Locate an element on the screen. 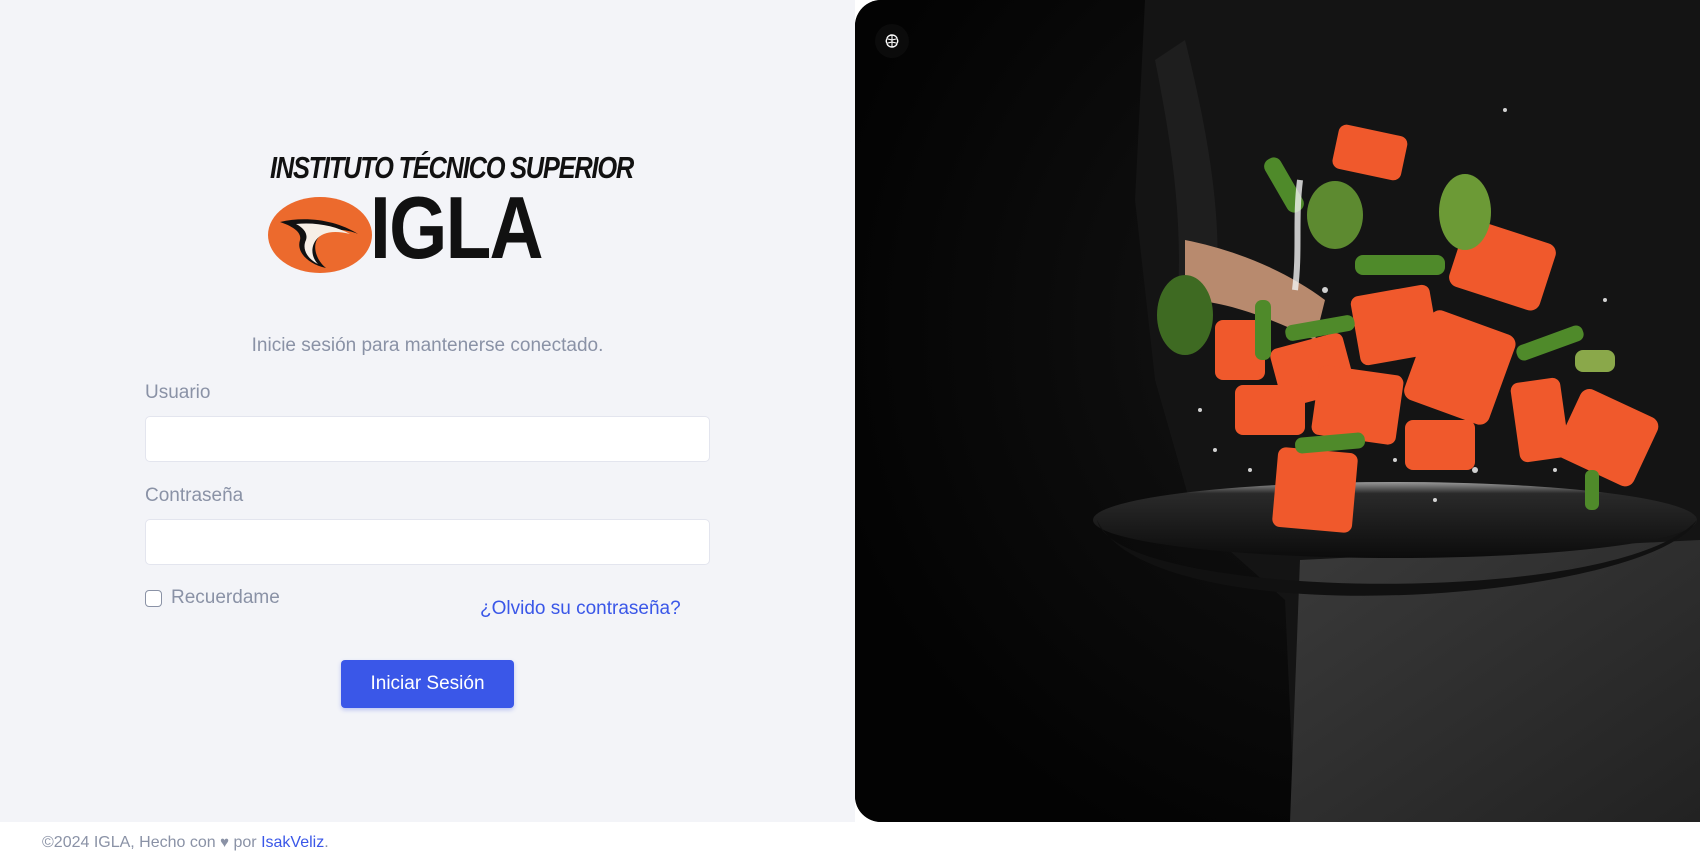  remember-me: Recuerdame is located at coordinates (212, 598).